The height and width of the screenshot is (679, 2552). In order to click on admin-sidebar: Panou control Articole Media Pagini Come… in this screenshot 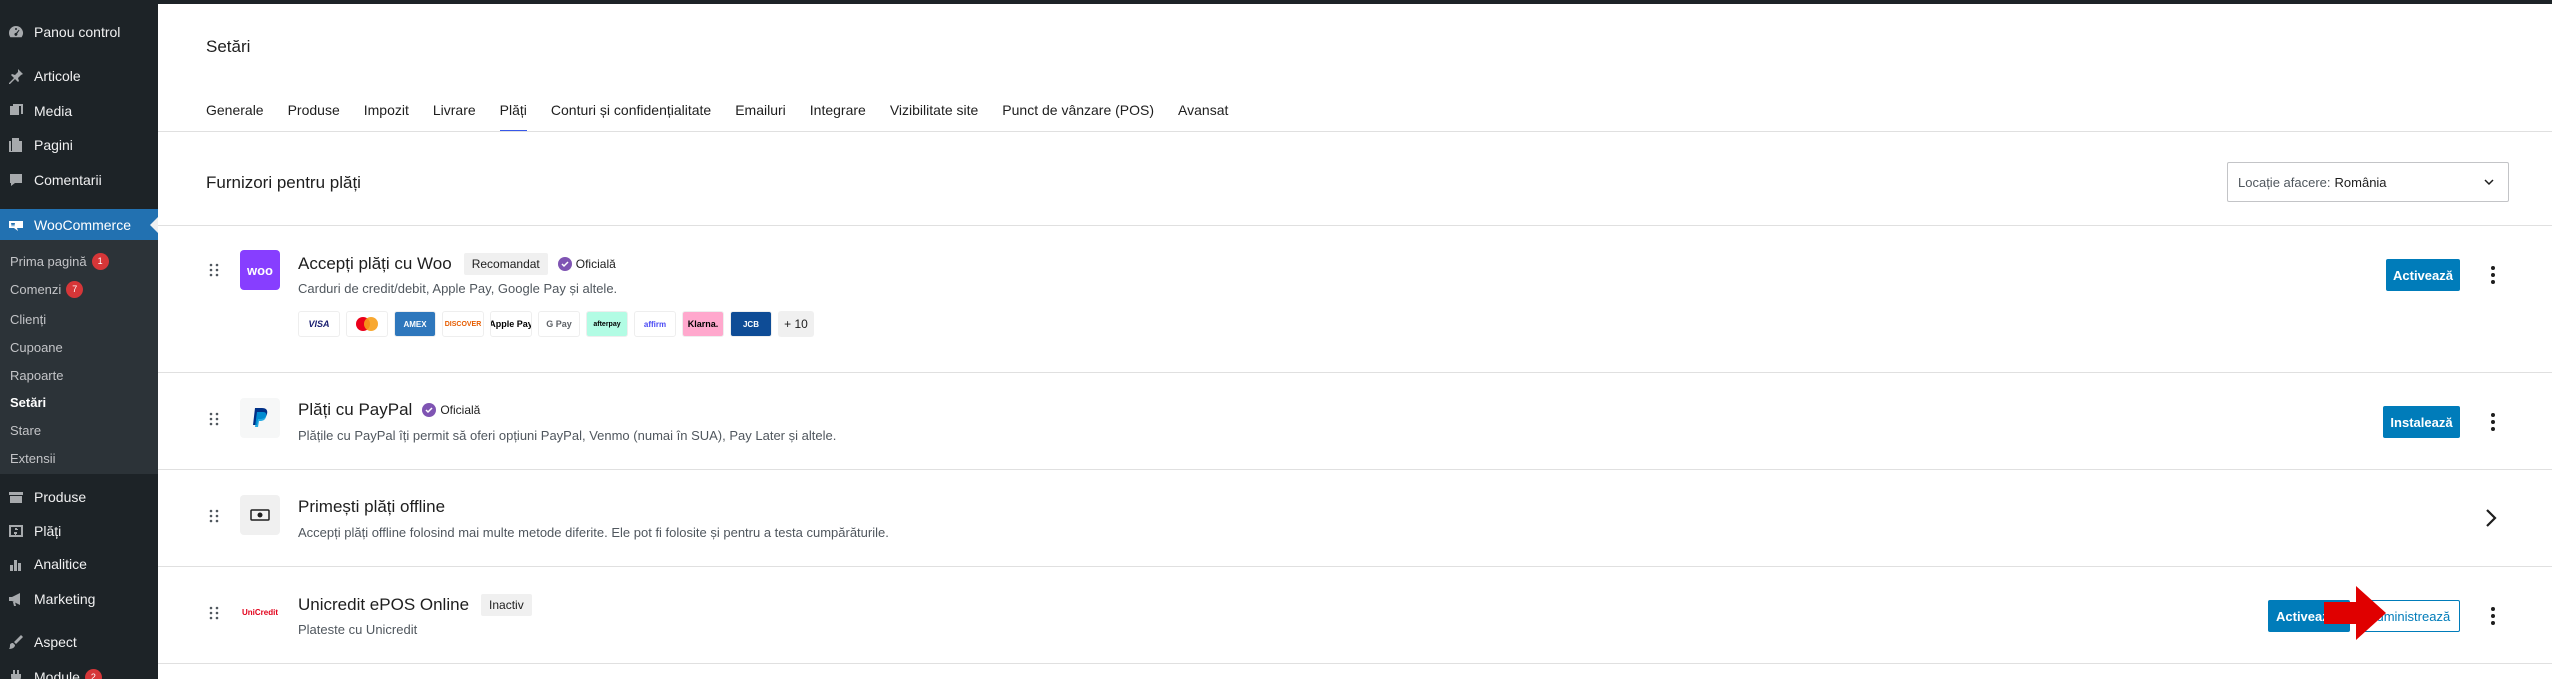, I will do `click(79, 339)`.